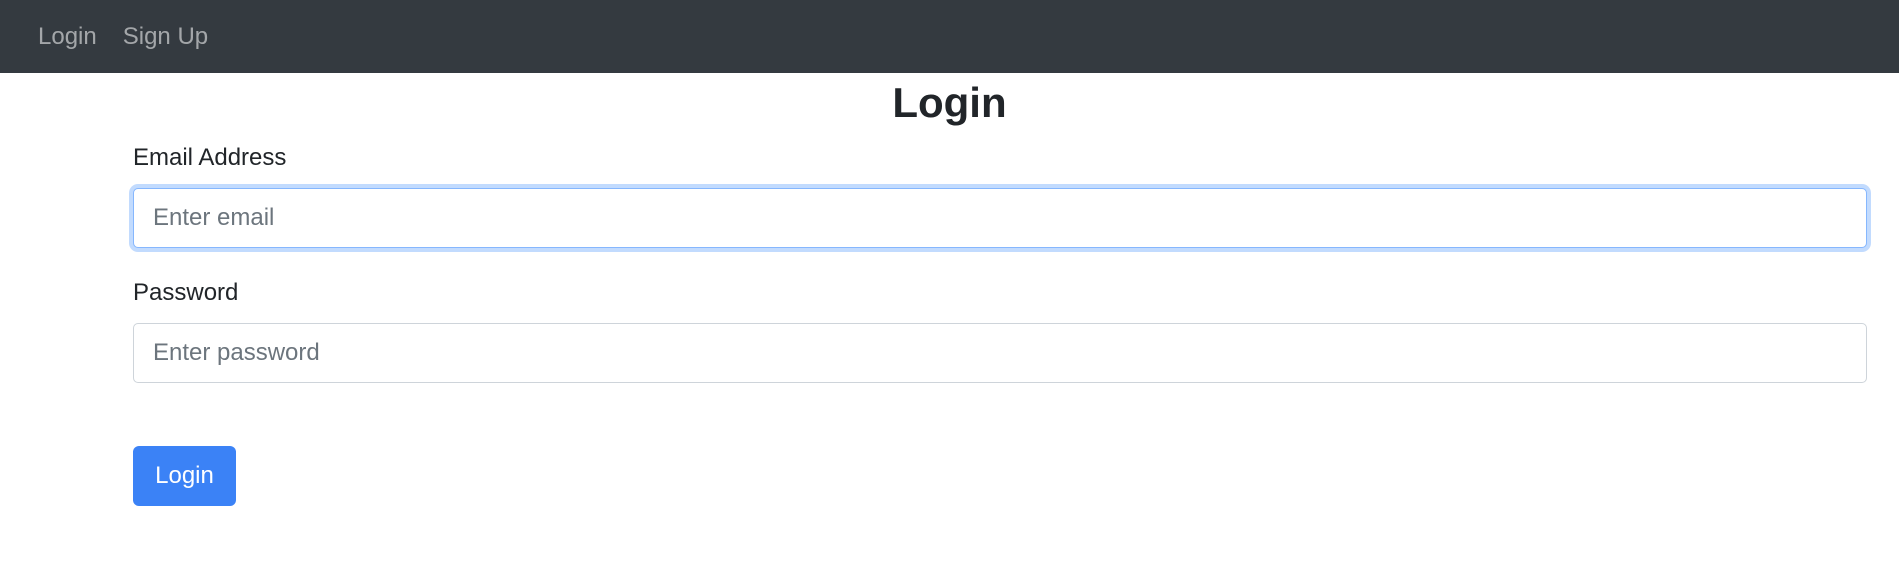  I want to click on top-navbar: Login Sign Up, so click(949, 36).